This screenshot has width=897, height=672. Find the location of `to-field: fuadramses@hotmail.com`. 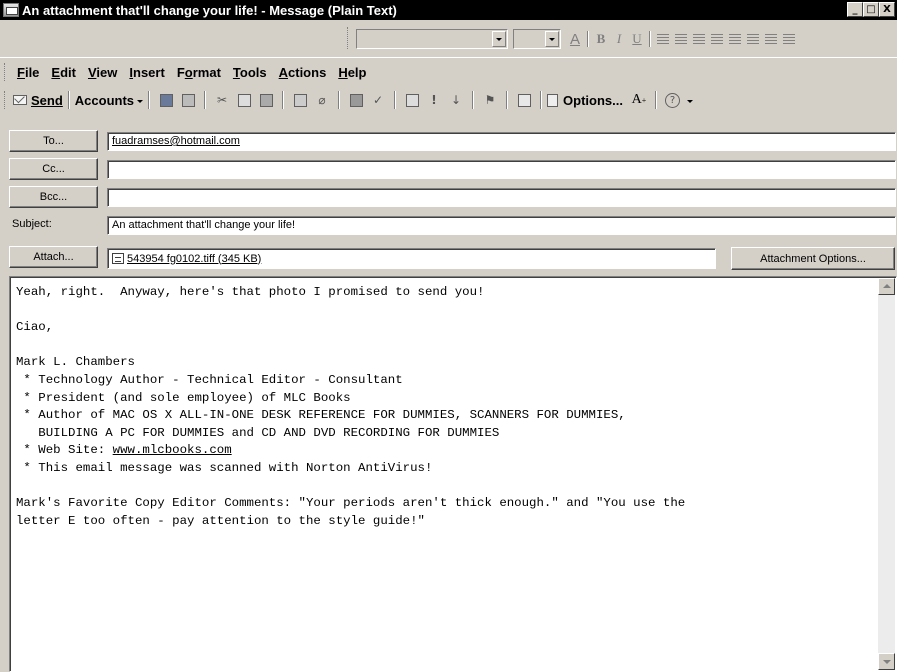

to-field: fuadramses@hotmail.com is located at coordinates (501, 141).